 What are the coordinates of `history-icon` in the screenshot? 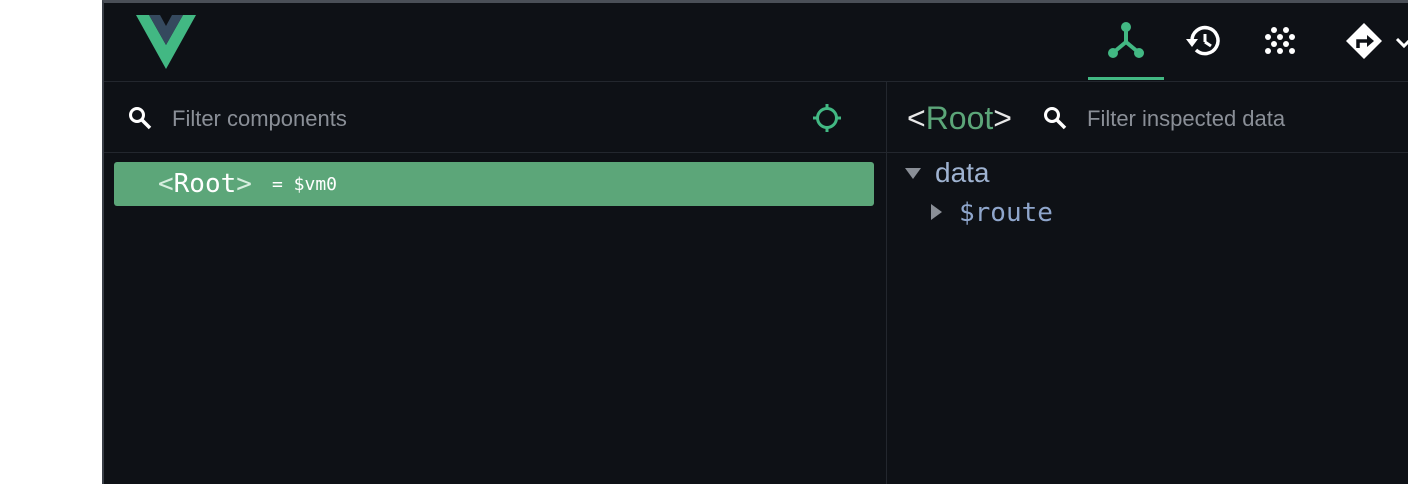 It's located at (1203, 40).